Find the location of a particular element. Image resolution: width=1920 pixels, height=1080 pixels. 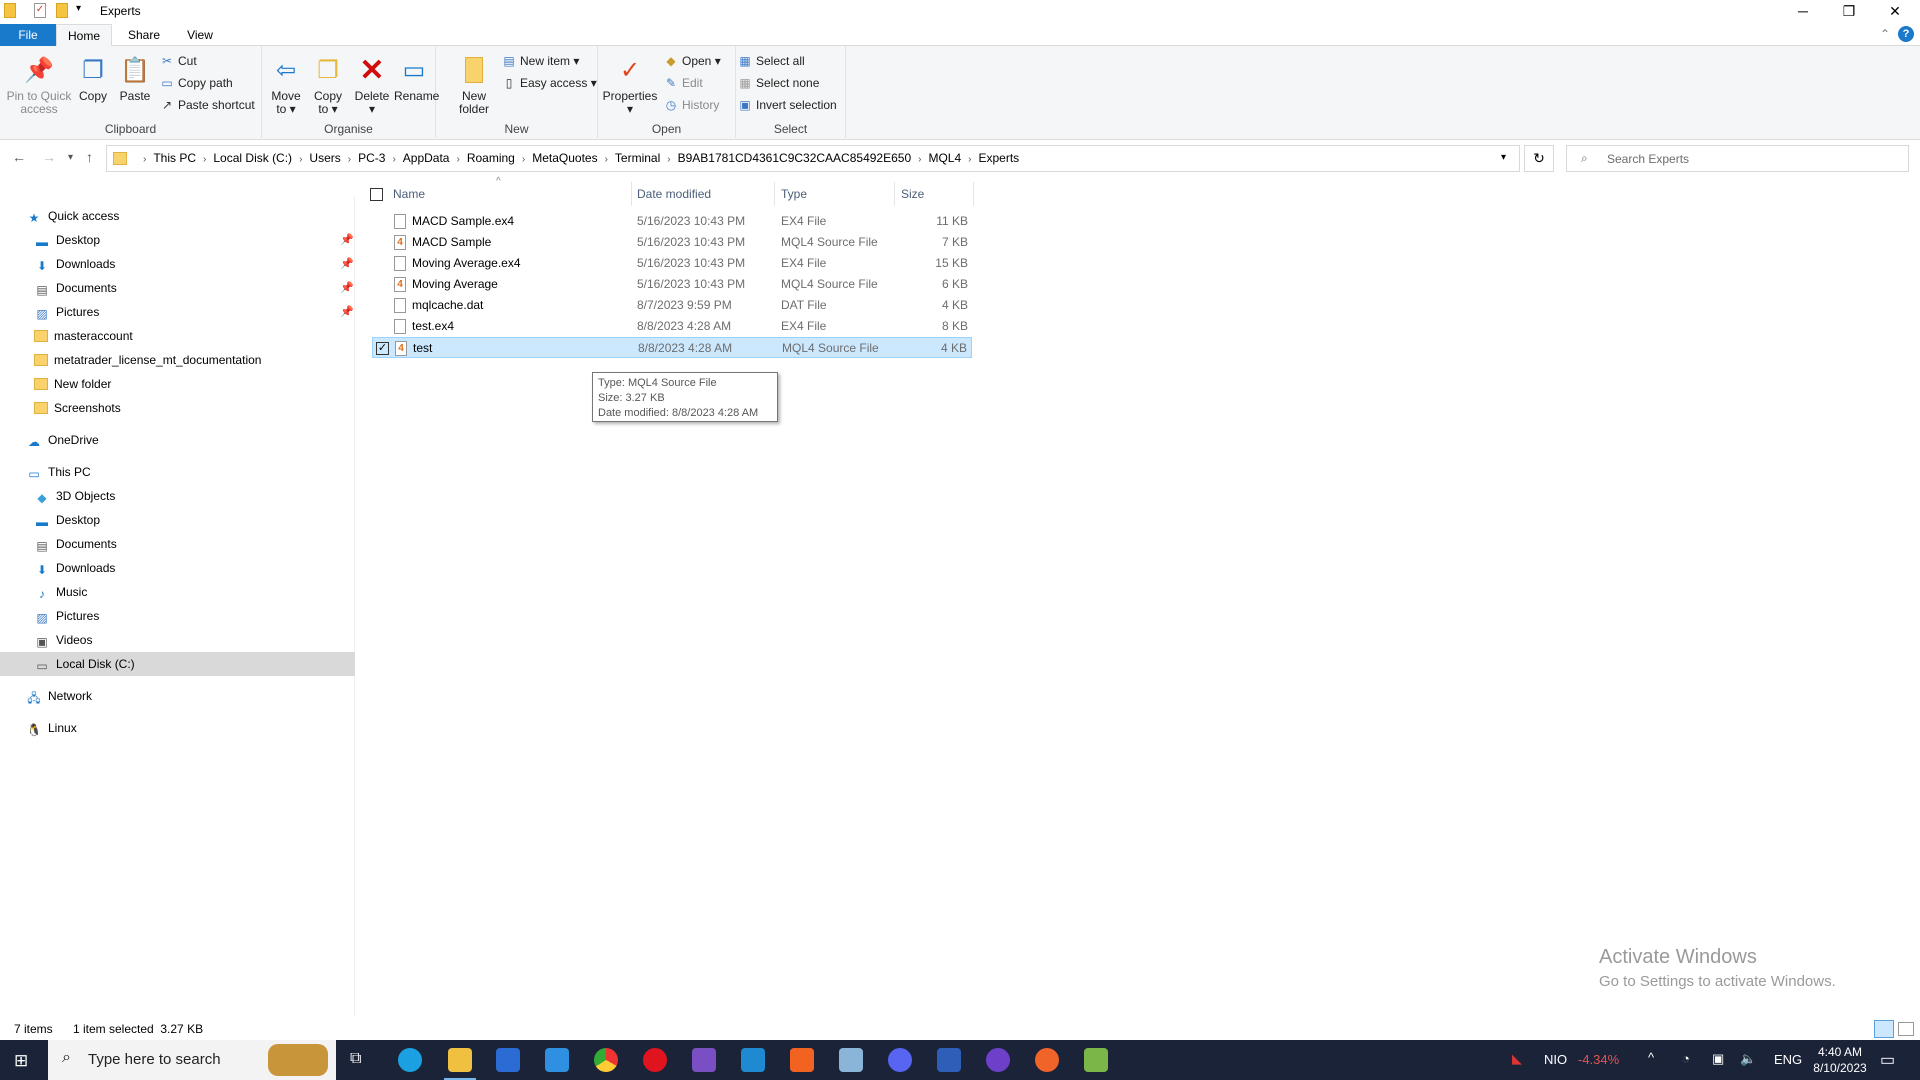

recent-locations-icon: ▾ is located at coordinates (70, 157).